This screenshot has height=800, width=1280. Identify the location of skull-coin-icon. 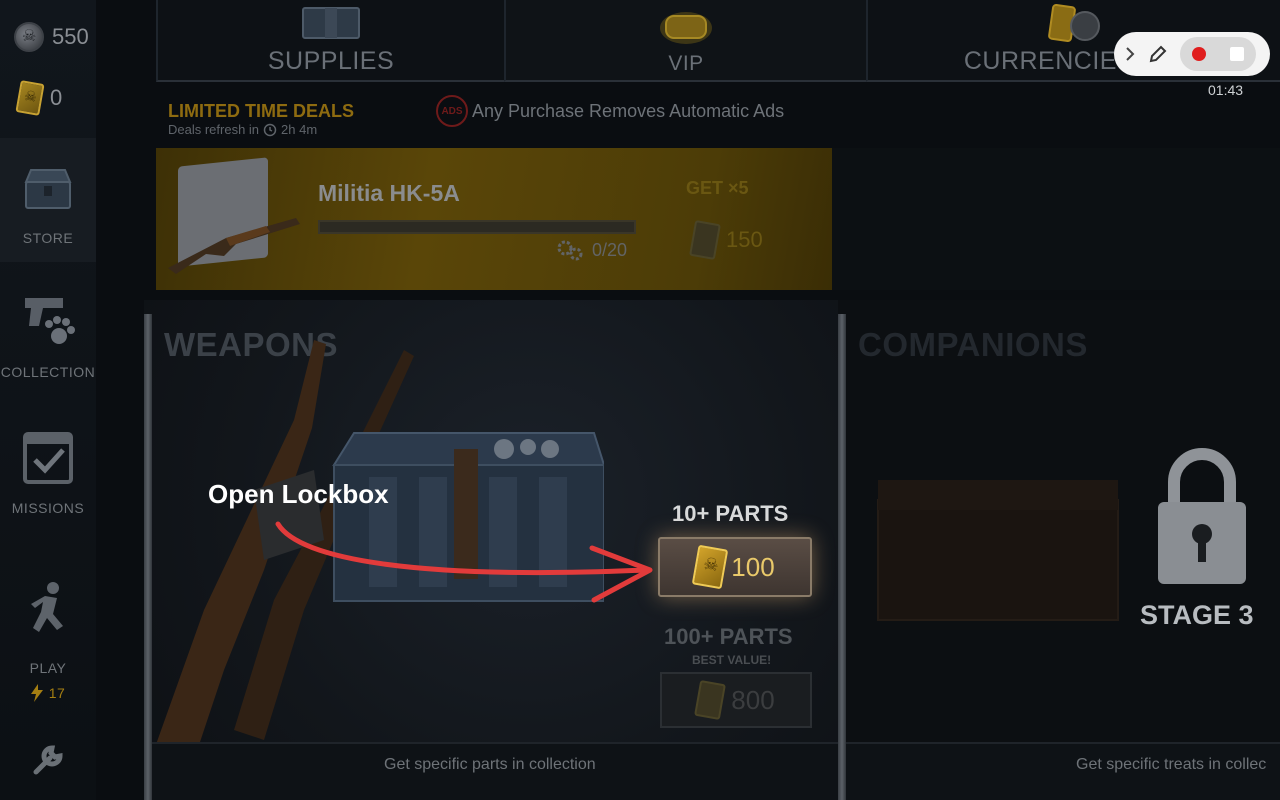
(29, 37).